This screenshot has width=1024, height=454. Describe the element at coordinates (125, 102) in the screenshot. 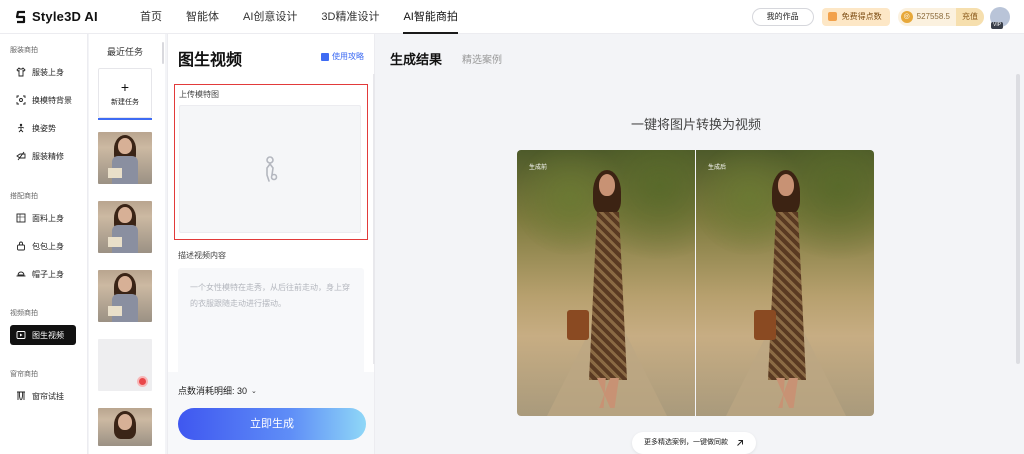

I see `new-task-label: 新建任务` at that location.